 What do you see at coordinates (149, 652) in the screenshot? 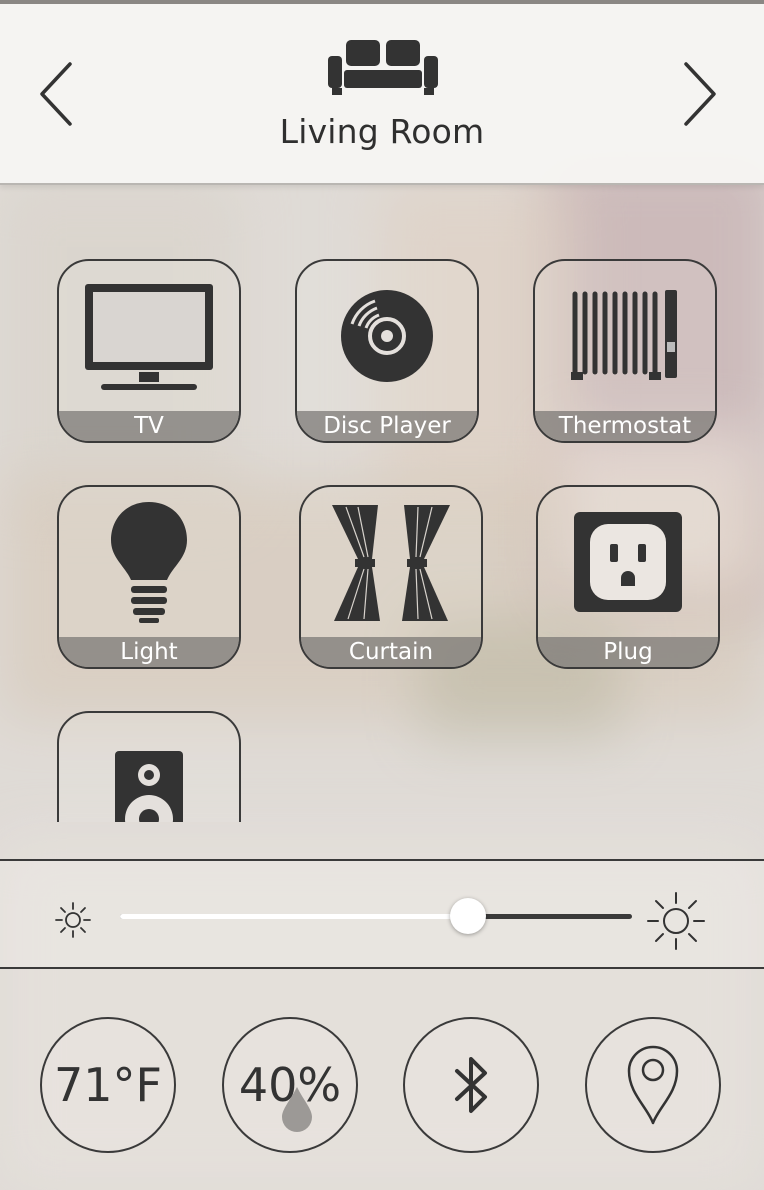
I see `device-label: Light` at bounding box center [149, 652].